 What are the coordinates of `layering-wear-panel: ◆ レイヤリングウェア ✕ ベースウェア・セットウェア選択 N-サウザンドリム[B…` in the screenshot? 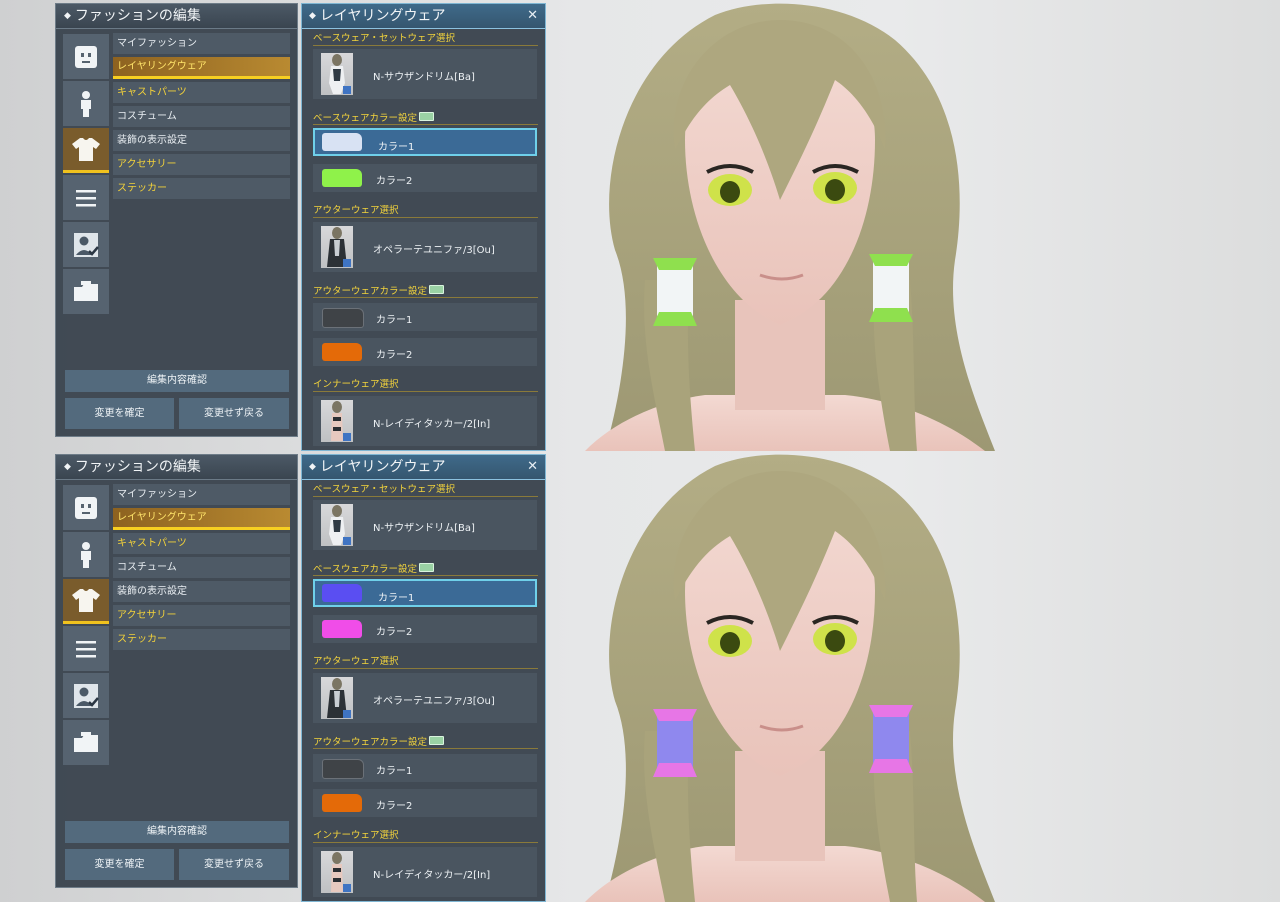 It's located at (423, 678).